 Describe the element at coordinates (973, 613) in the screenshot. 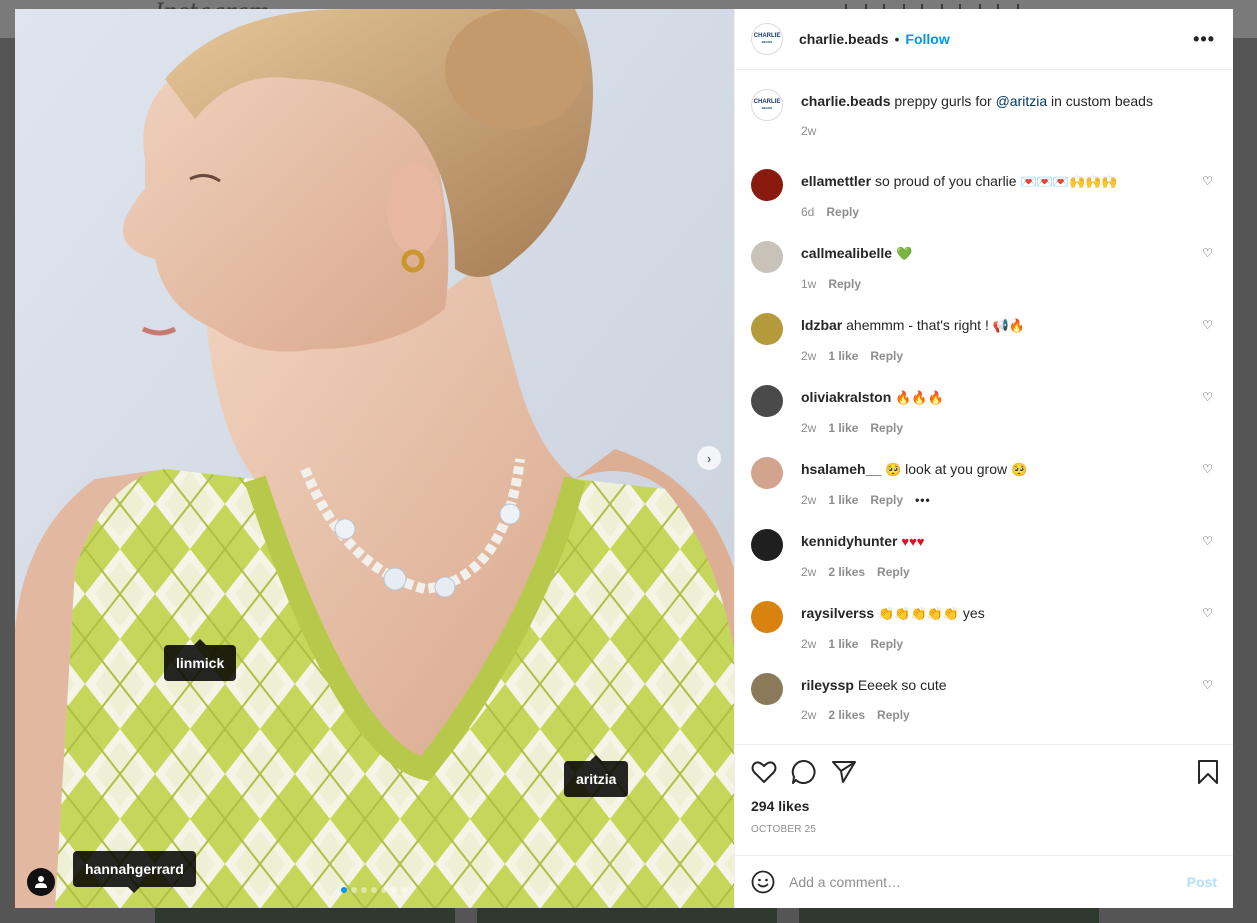

I see `comment-text: yes` at that location.